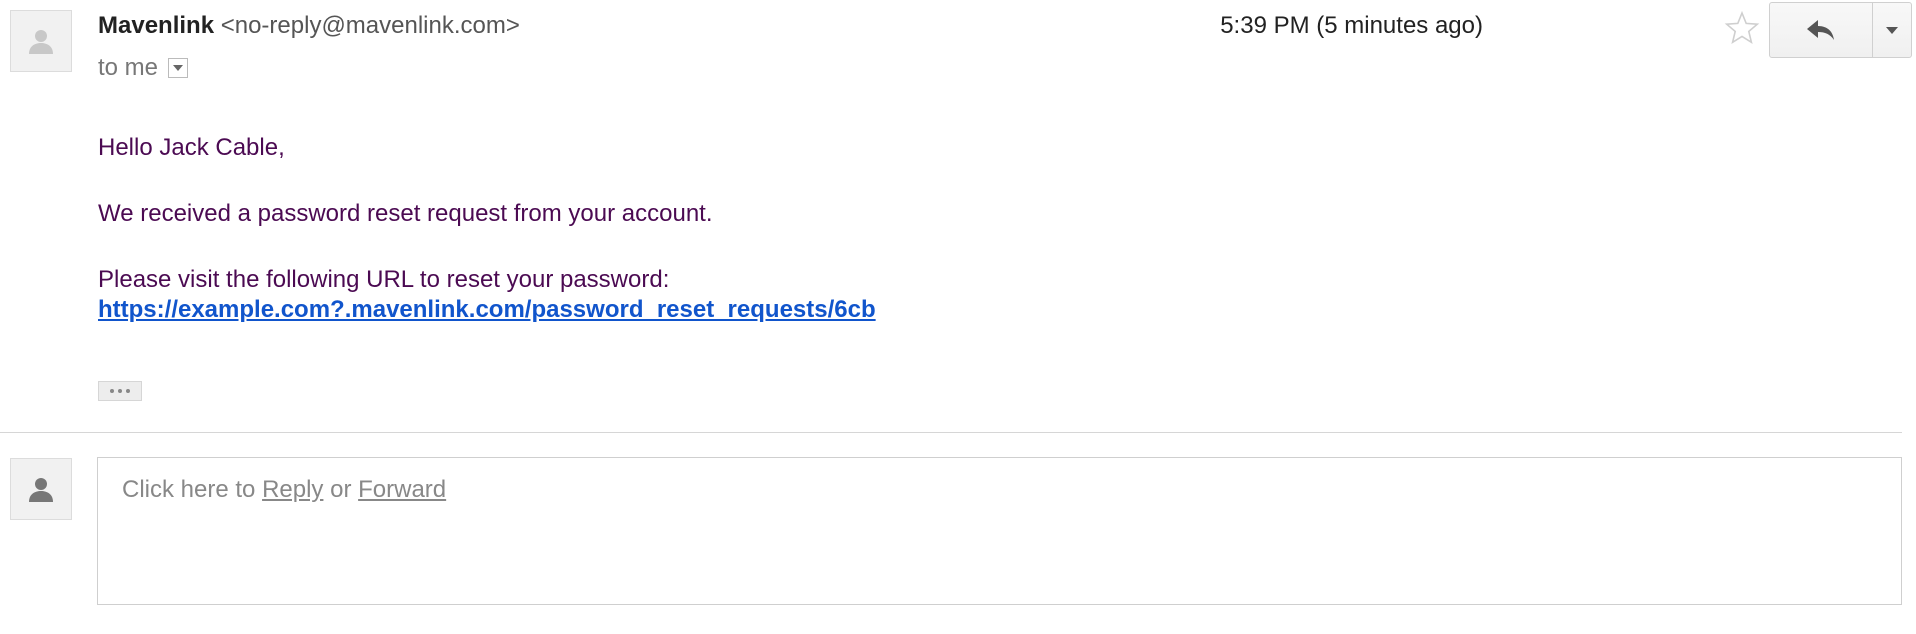 Image resolution: width=1916 pixels, height=634 pixels. Describe the element at coordinates (1351, 25) in the screenshot. I see `message-timestamp: 5:39 PM (5 minutes ago)` at that location.